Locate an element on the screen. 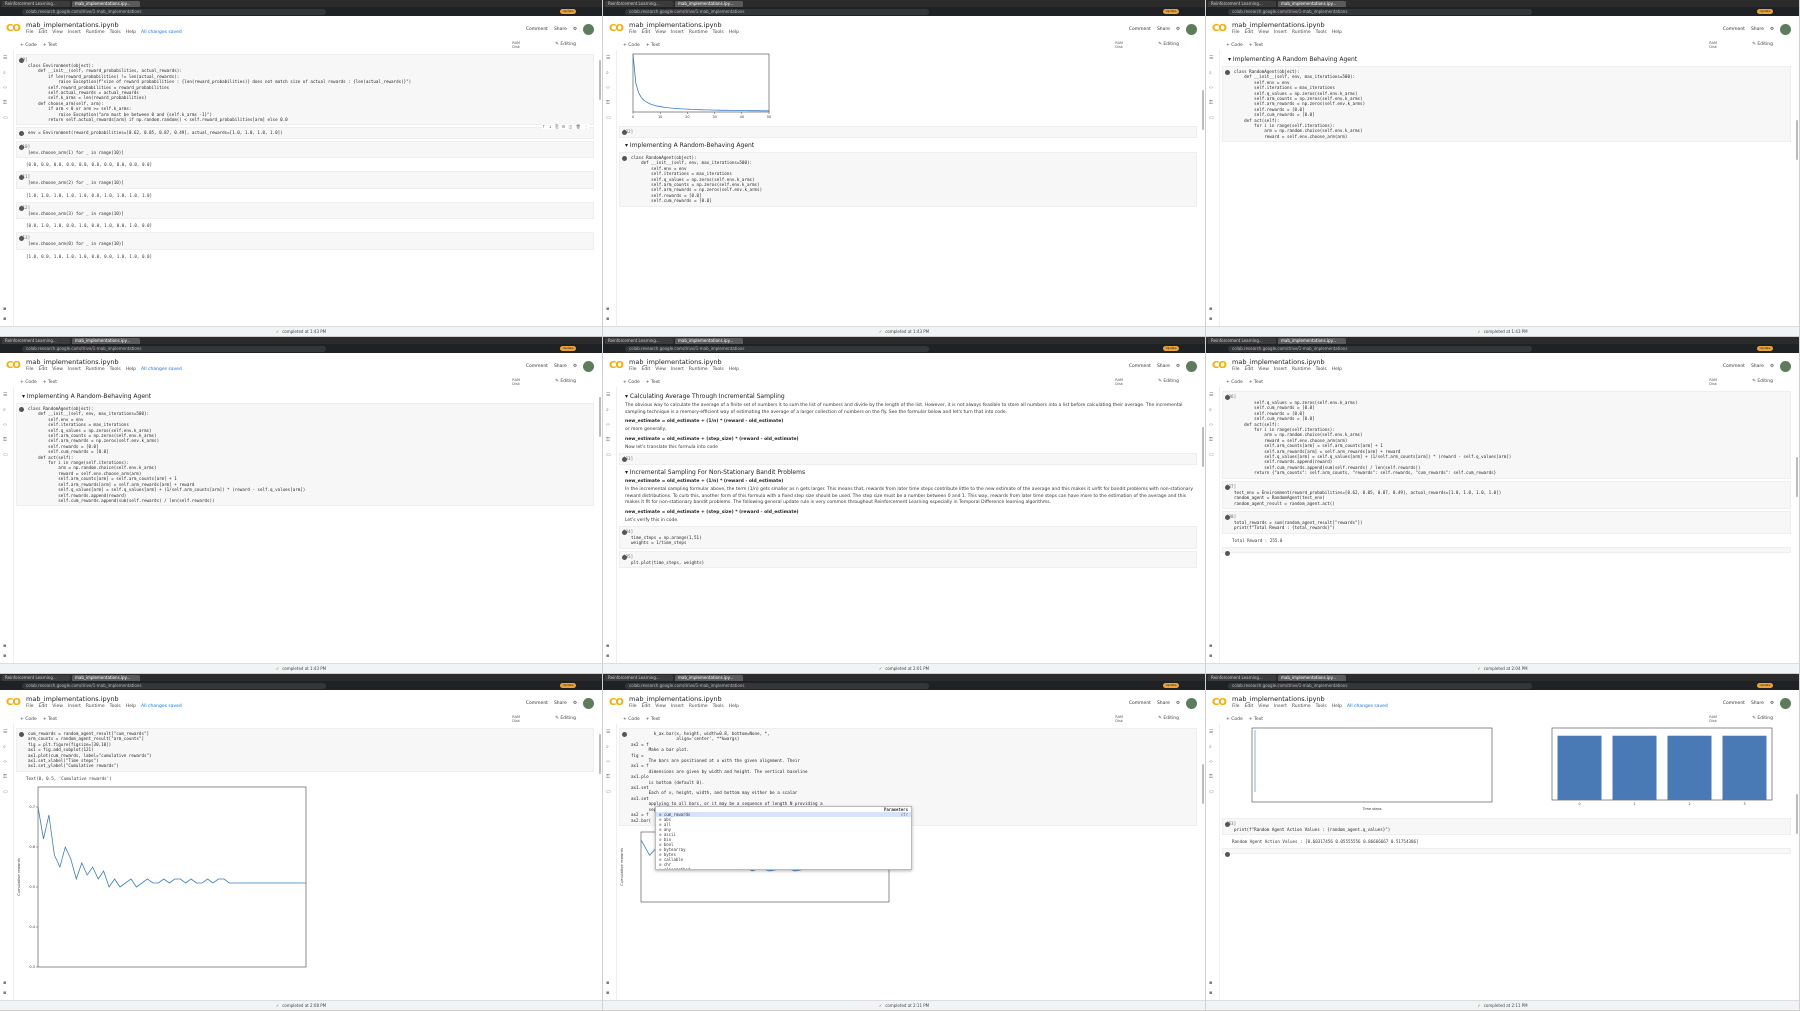  update-button: Update is located at coordinates (1171, 348).